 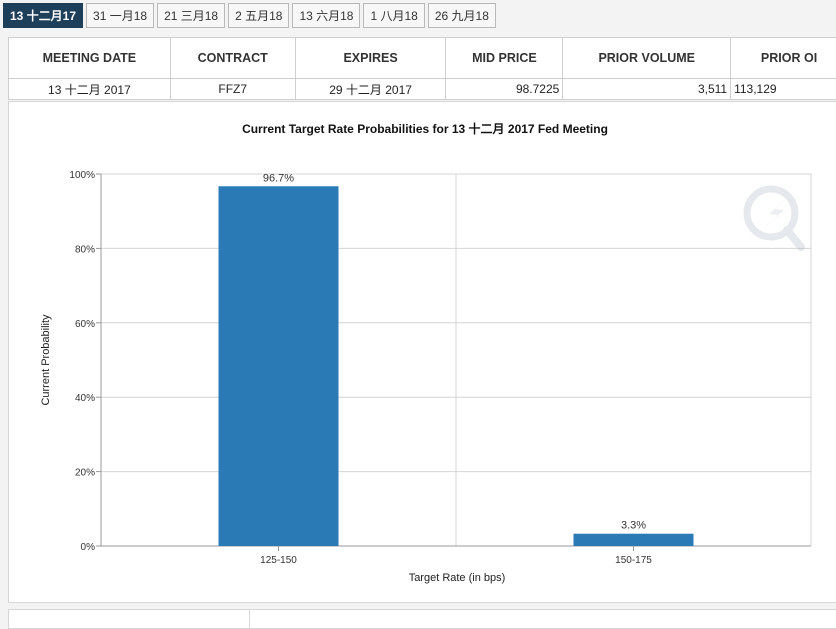 What do you see at coordinates (504, 58) in the screenshot?
I see `header-mid-price: MID PRICE` at bounding box center [504, 58].